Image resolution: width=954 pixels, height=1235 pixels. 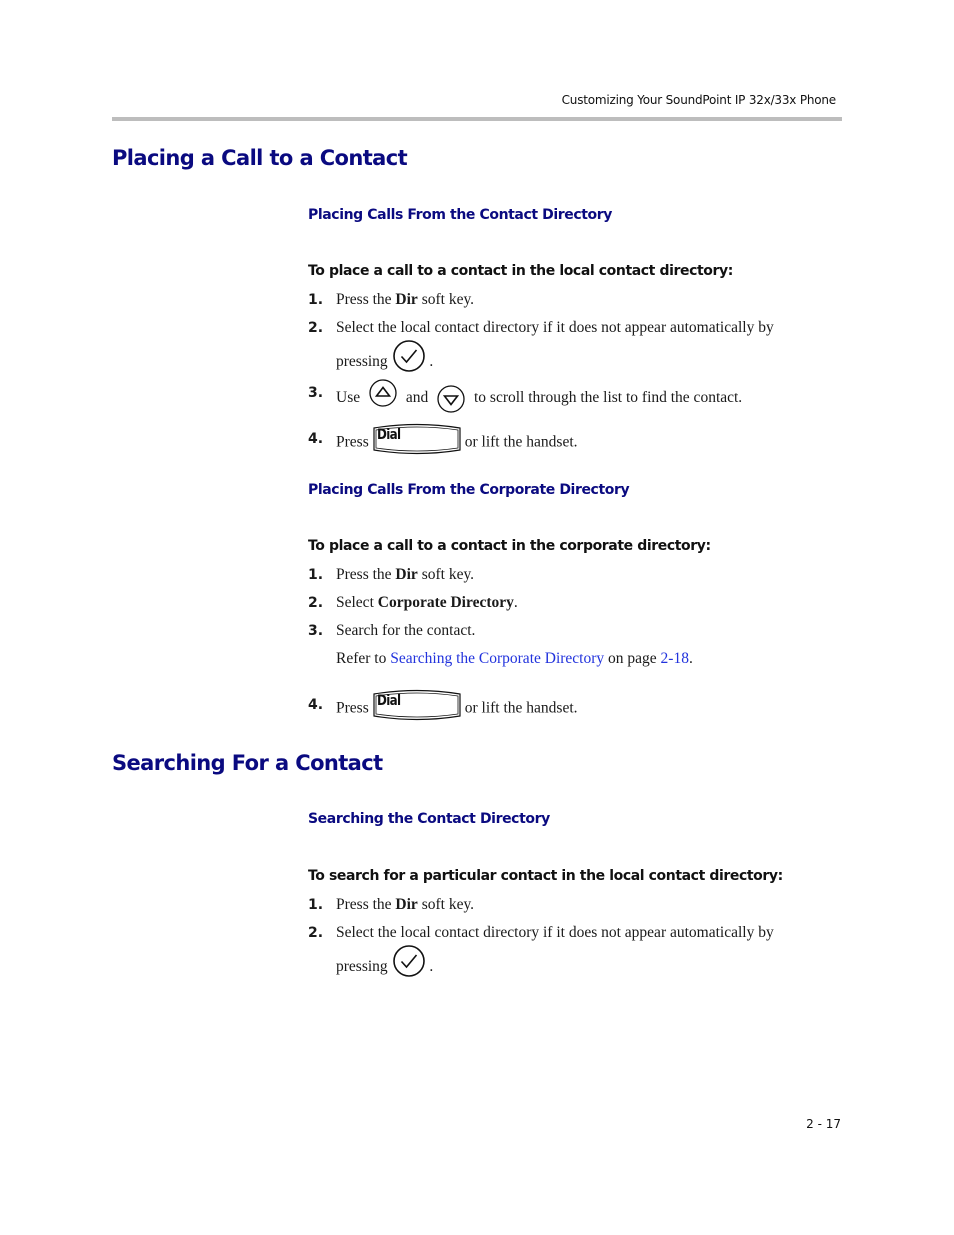 I want to click on link-searching-corporate-directory: Searching the Corporate Directory, so click(x=497, y=658).